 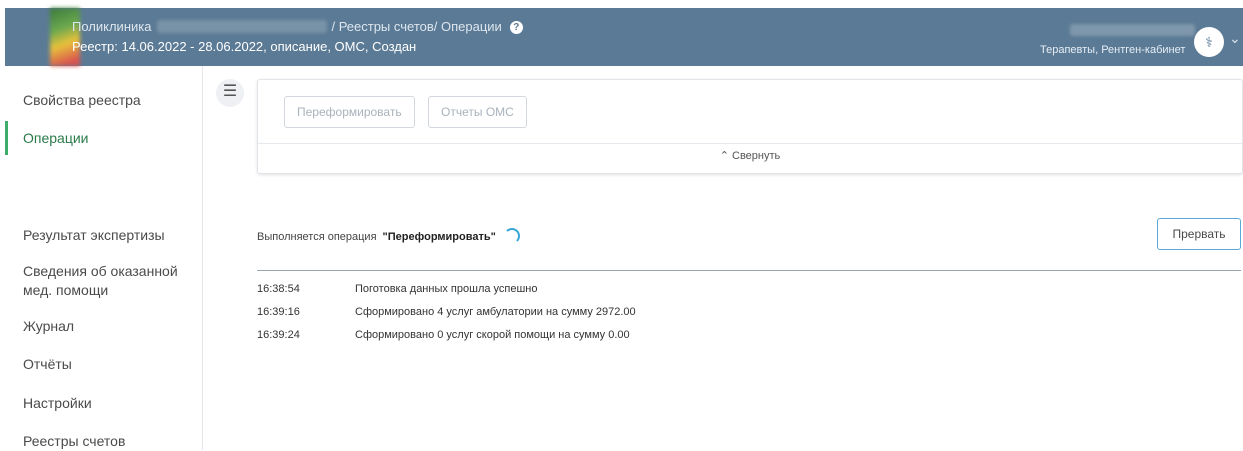 I want to click on oms-reports-button: Отчеты ОМС, so click(x=477, y=112).